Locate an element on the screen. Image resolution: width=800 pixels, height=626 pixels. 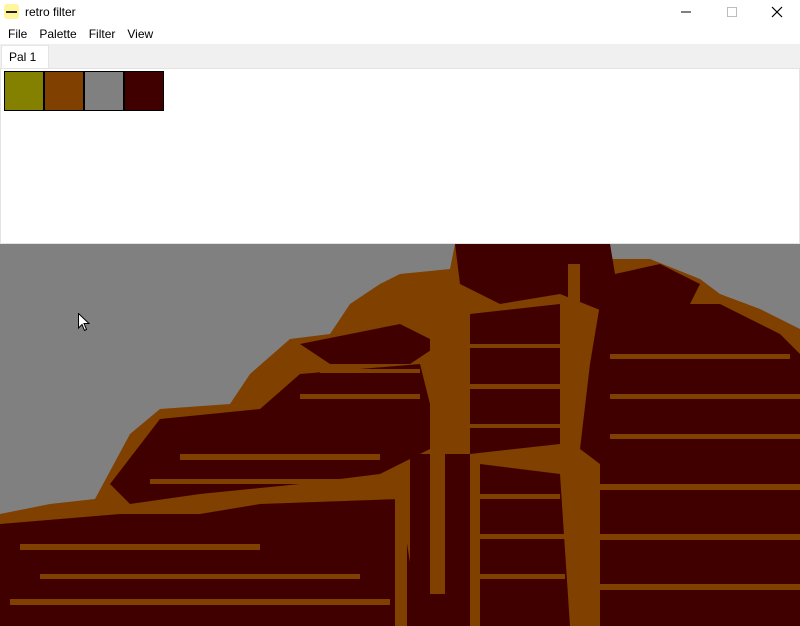
menu-file: File is located at coordinates (16, 34).